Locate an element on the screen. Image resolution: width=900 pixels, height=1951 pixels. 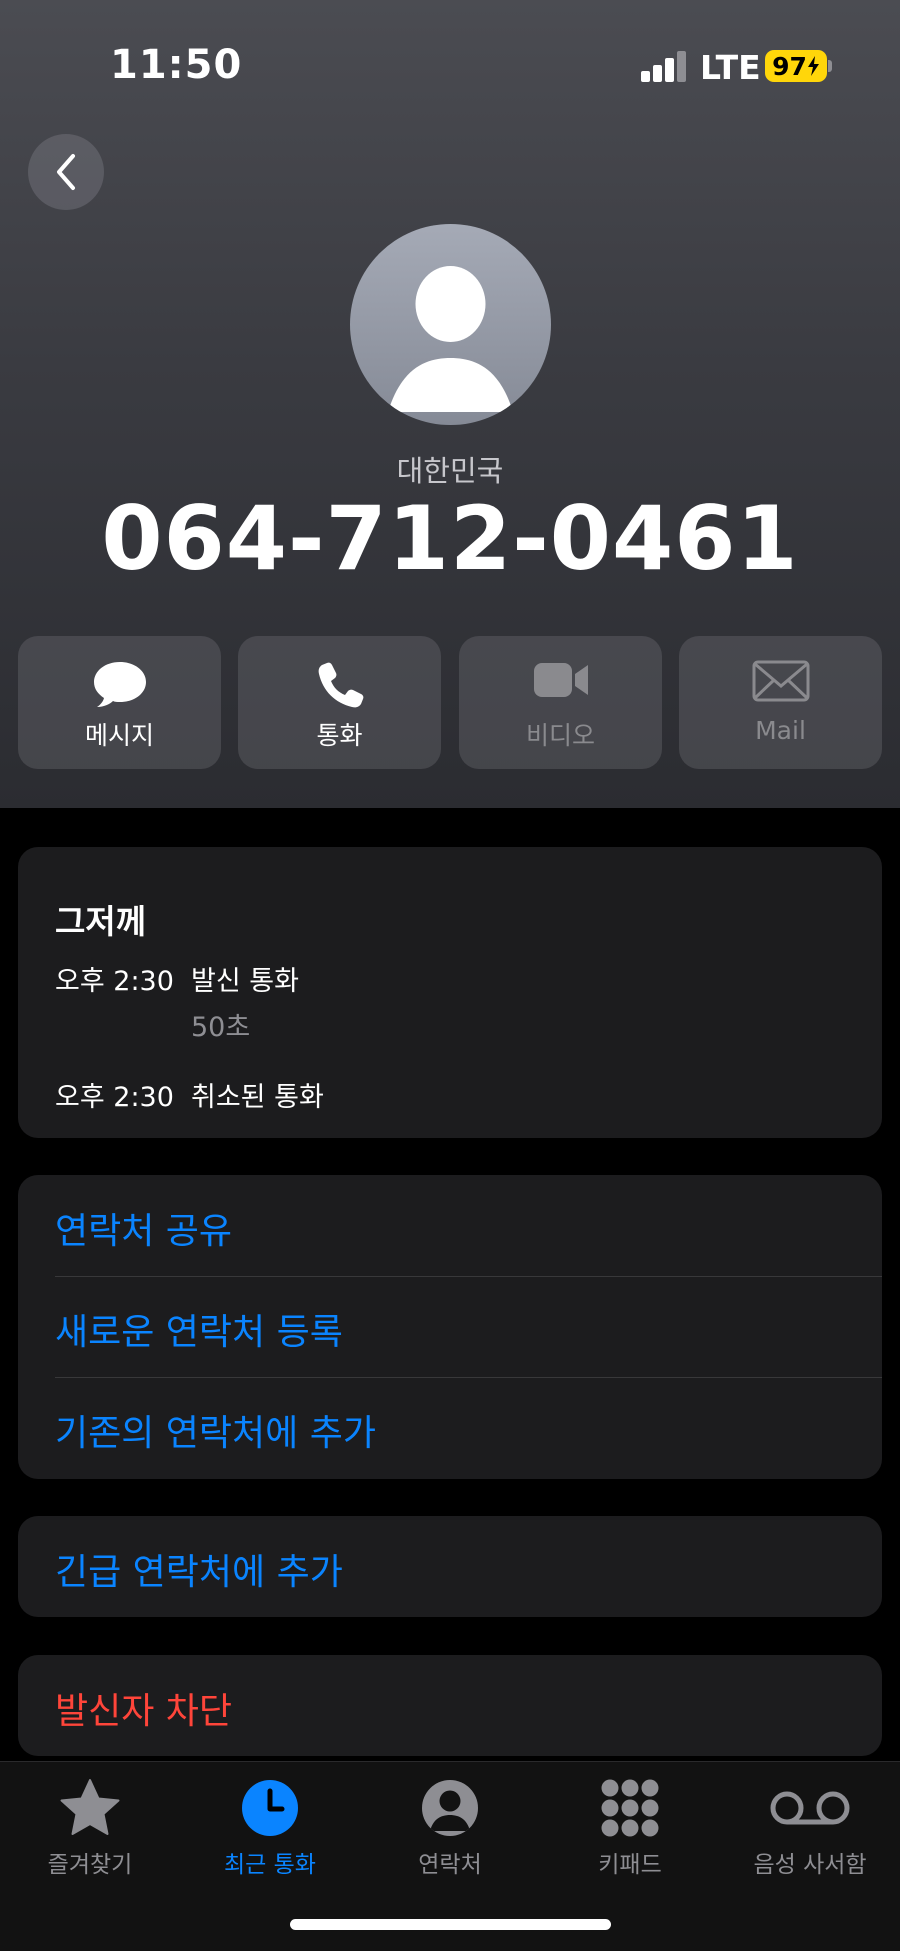
call-history-card: 그저께 오후 2:30 발신 통화 50초 오후 2:30 취소된 통화 is located at coordinates (450, 992).